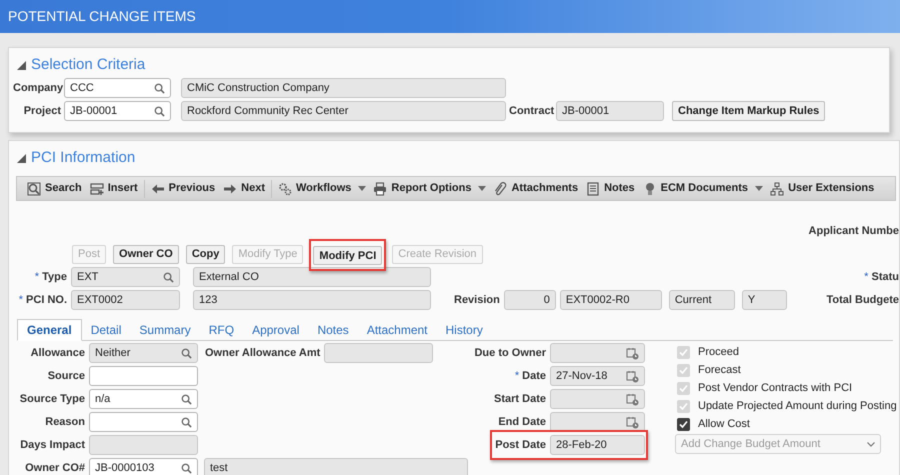 The width and height of the screenshot is (900, 475). What do you see at coordinates (312, 277) in the screenshot?
I see `input-field: External CO` at bounding box center [312, 277].